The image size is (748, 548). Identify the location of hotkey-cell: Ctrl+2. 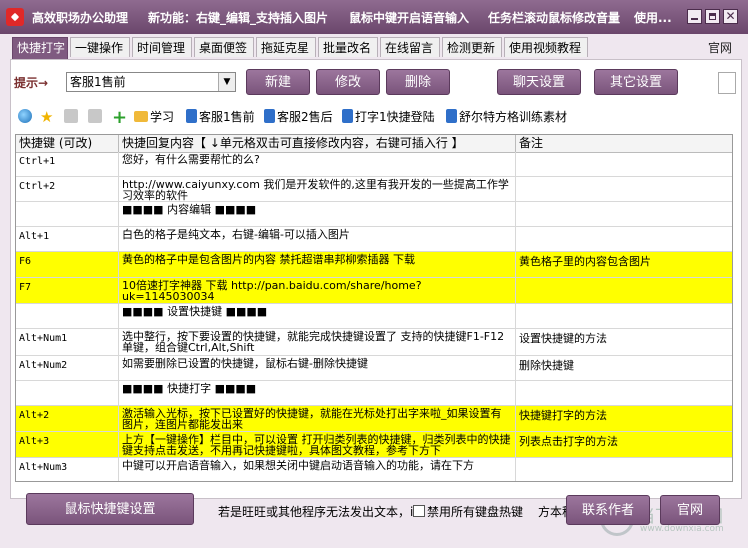
(67, 189).